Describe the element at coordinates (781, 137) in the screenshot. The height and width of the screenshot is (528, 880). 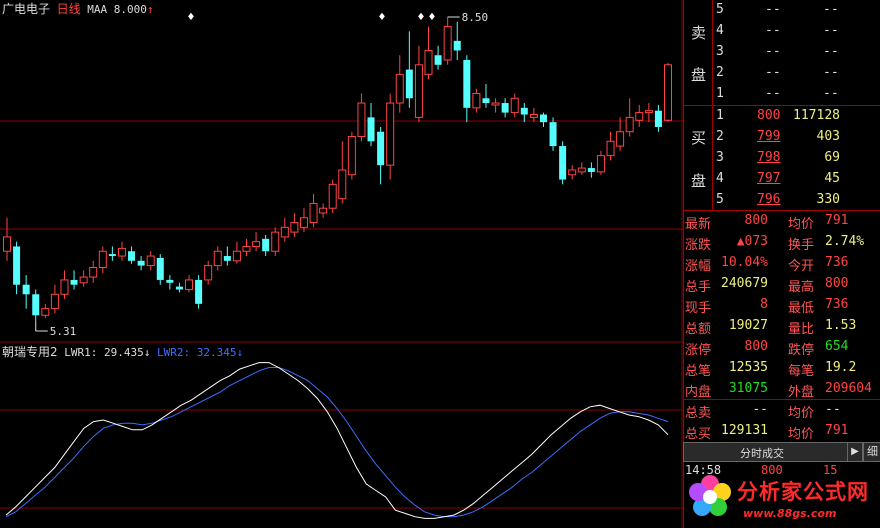
I see `buy-row: 2 799 403` at that location.